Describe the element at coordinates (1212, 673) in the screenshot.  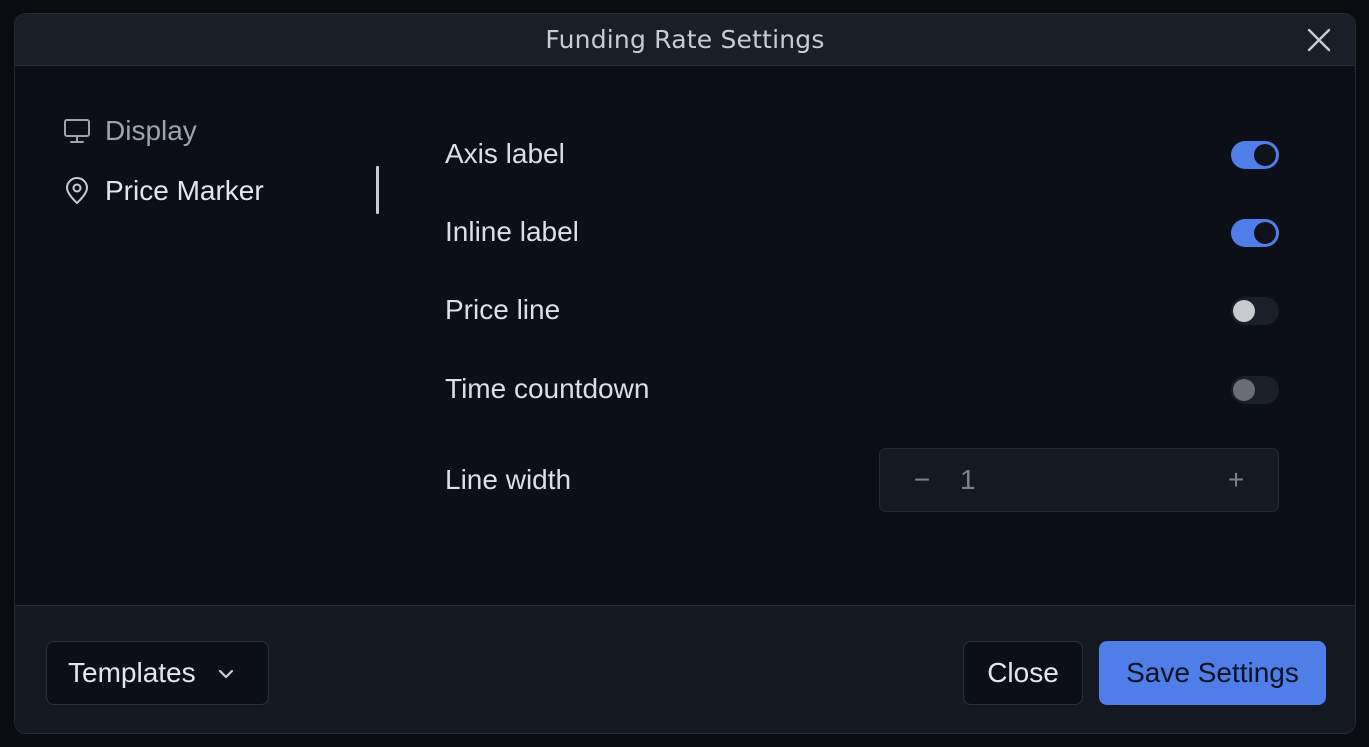
I see `save-settings-button: Save Settings` at that location.